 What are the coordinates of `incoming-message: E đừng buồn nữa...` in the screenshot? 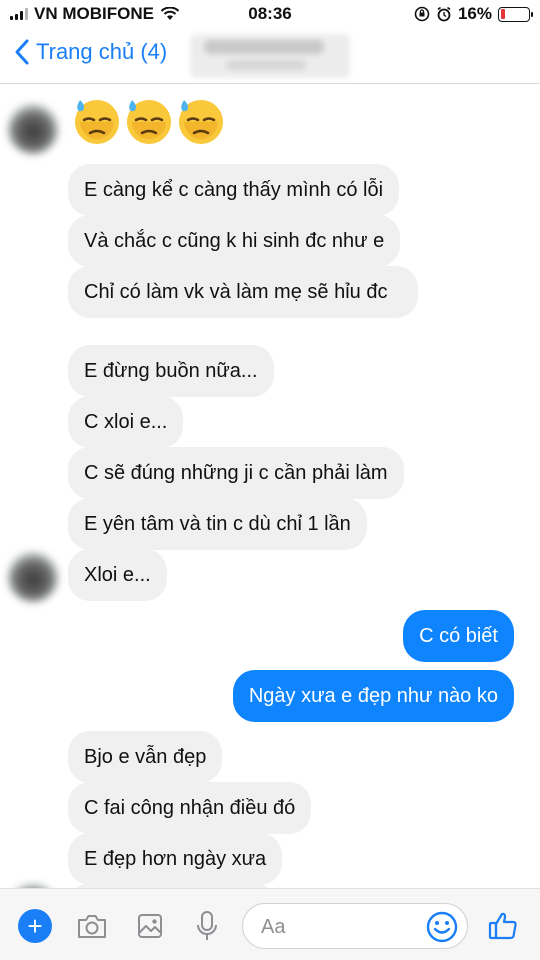 It's located at (171, 371).